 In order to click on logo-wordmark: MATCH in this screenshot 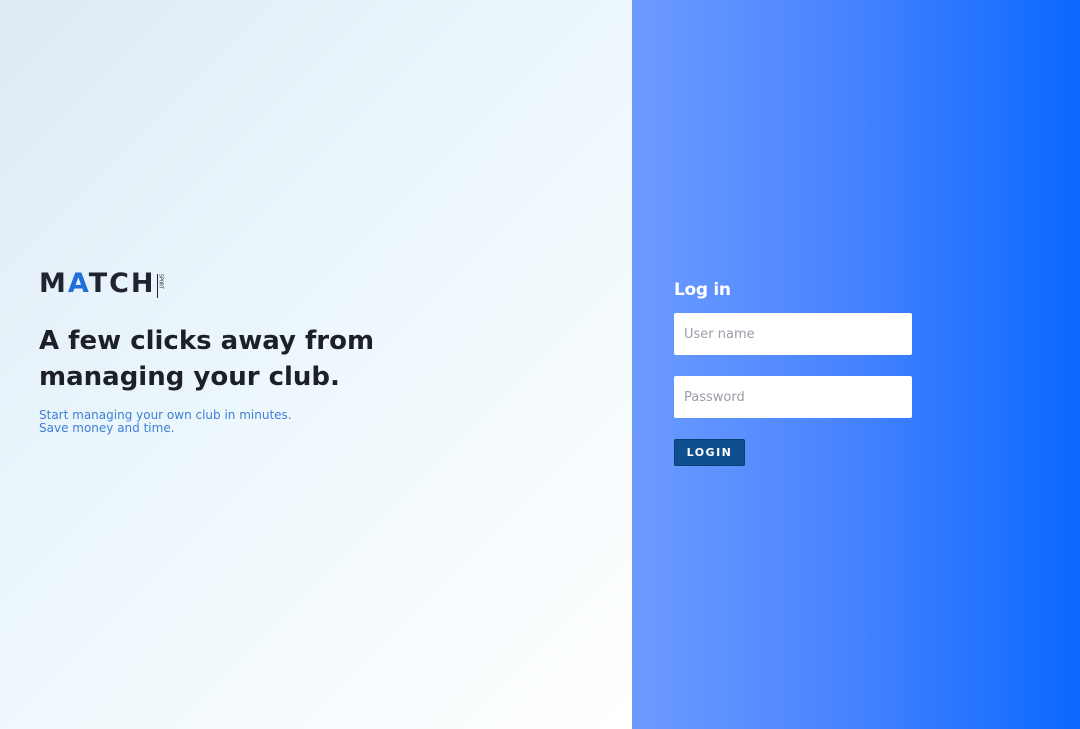, I will do `click(97, 284)`.